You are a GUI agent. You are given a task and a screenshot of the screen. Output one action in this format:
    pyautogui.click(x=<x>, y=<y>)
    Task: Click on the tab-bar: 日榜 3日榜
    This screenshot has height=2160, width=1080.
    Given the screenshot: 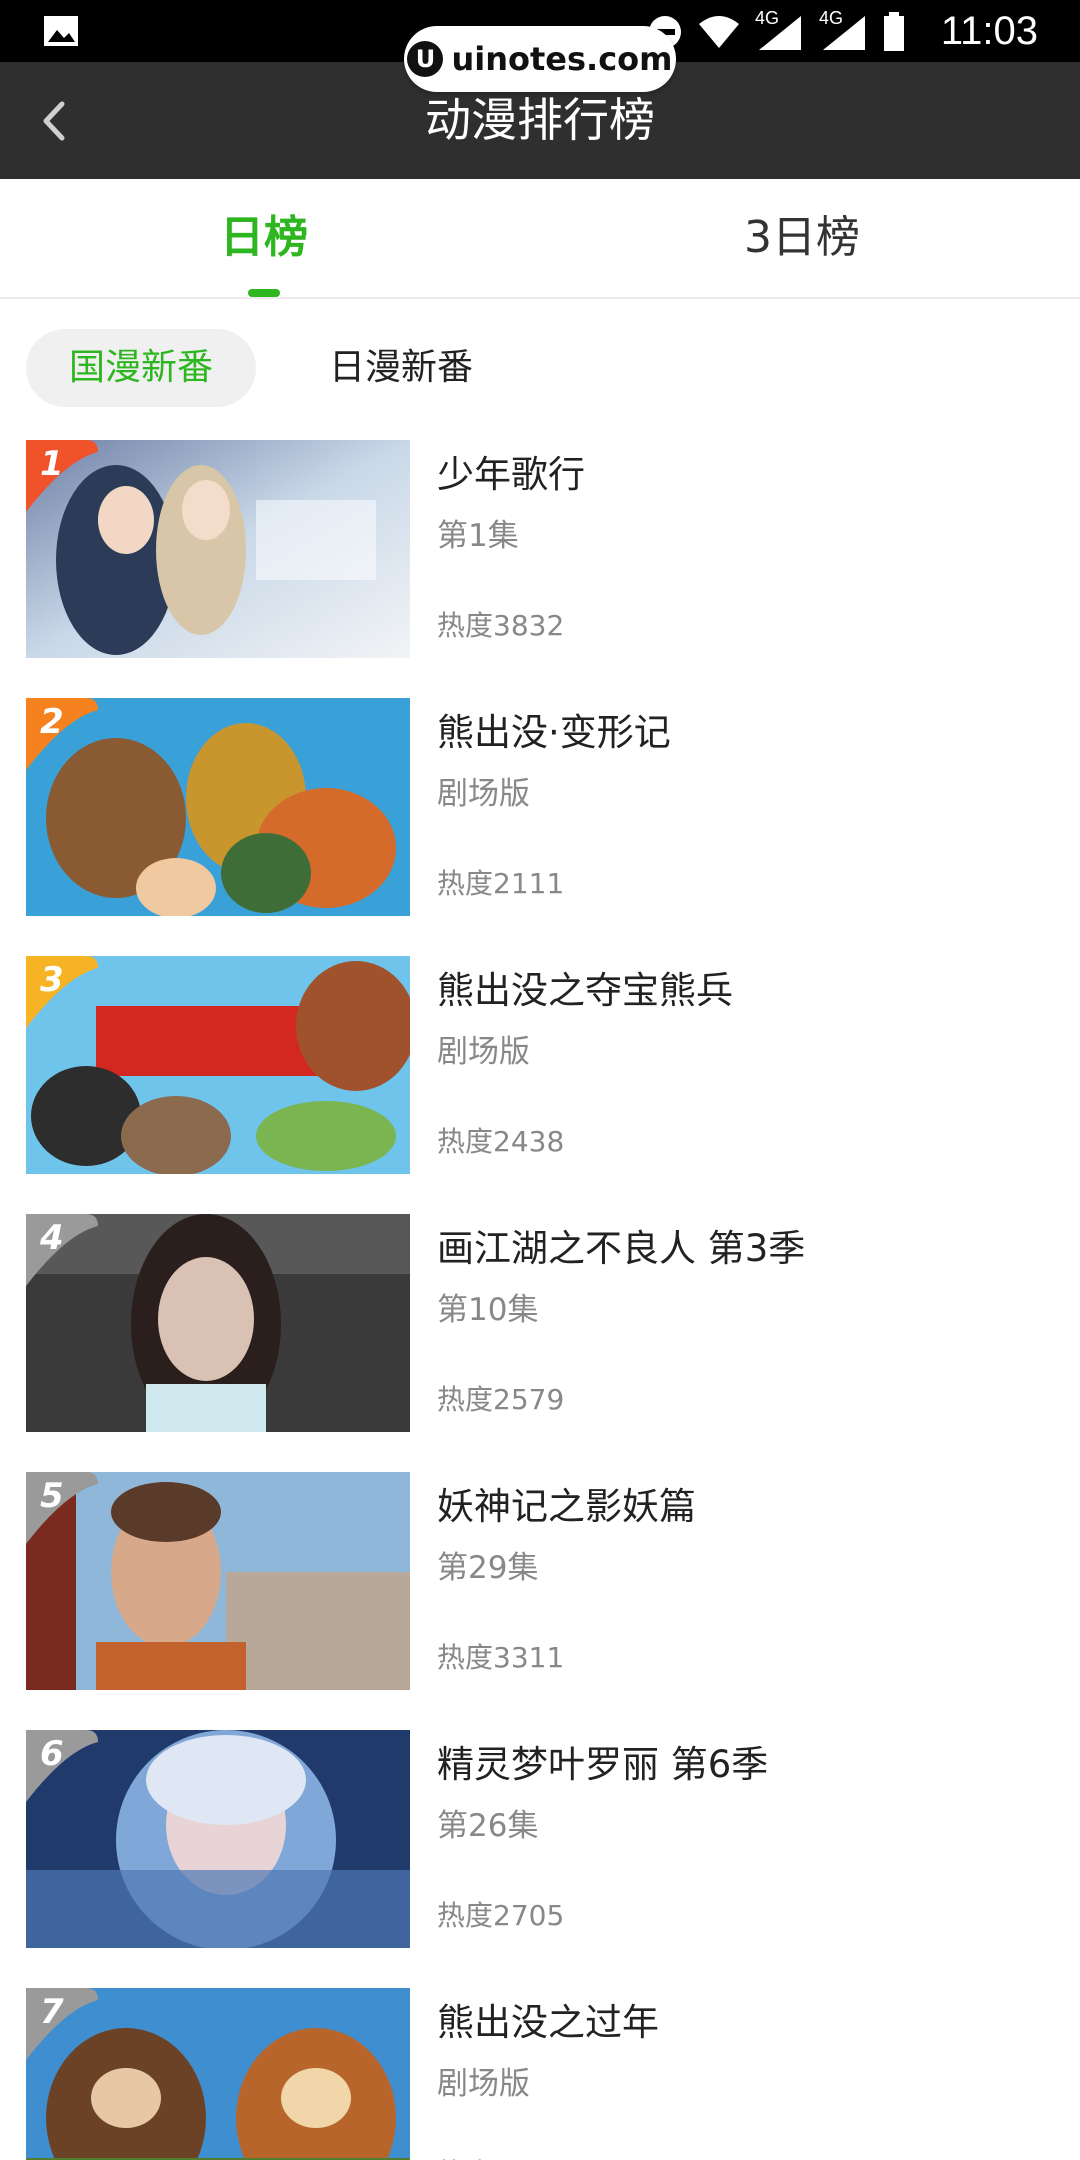 What is the action you would take?
    pyautogui.click(x=540, y=239)
    